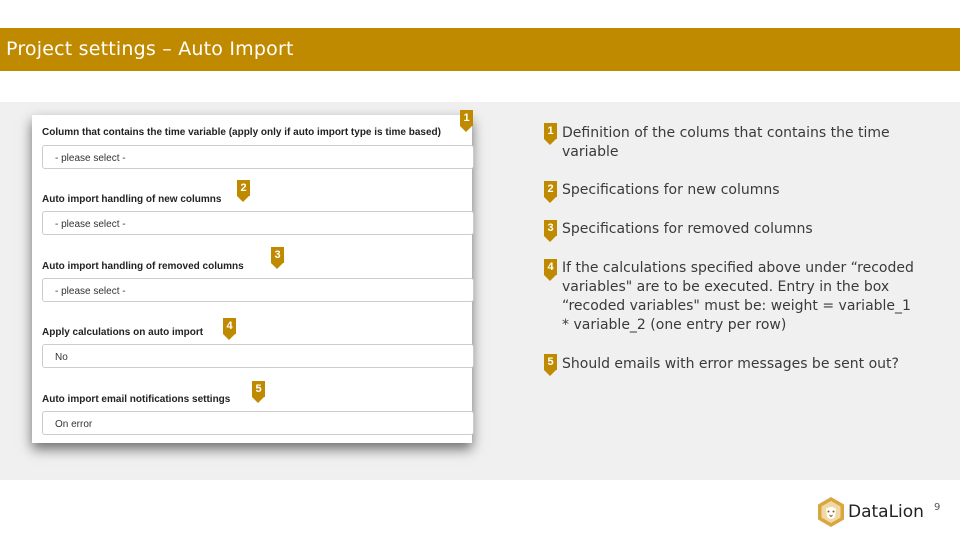 The width and height of the screenshot is (960, 540). What do you see at coordinates (886, 512) in the screenshot?
I see `brand-name: DataLion` at bounding box center [886, 512].